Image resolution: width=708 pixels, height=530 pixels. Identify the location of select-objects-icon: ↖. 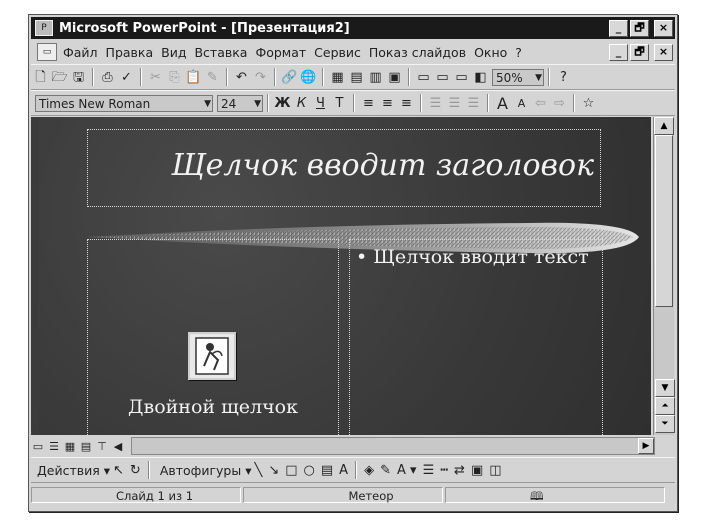
(118, 470).